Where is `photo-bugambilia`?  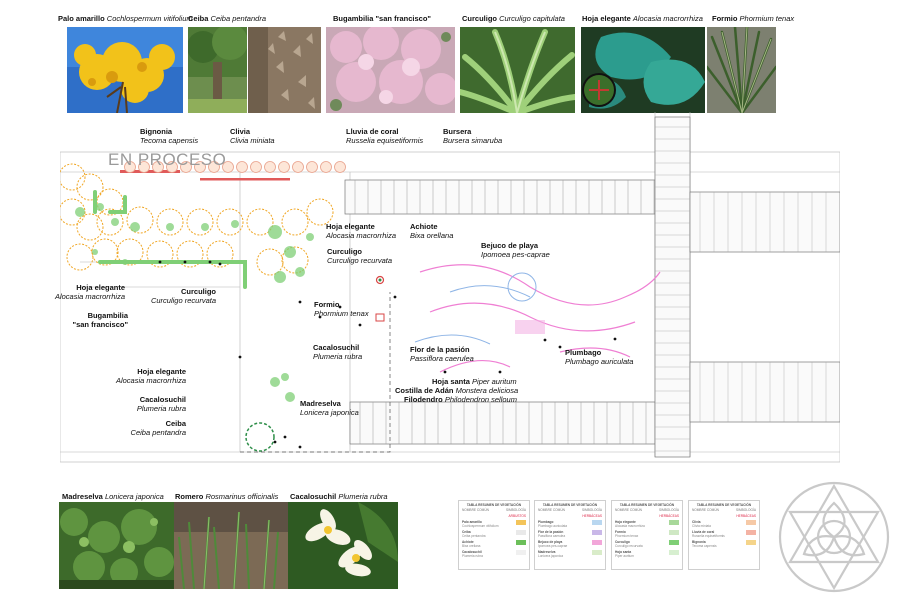 photo-bugambilia is located at coordinates (390, 70).